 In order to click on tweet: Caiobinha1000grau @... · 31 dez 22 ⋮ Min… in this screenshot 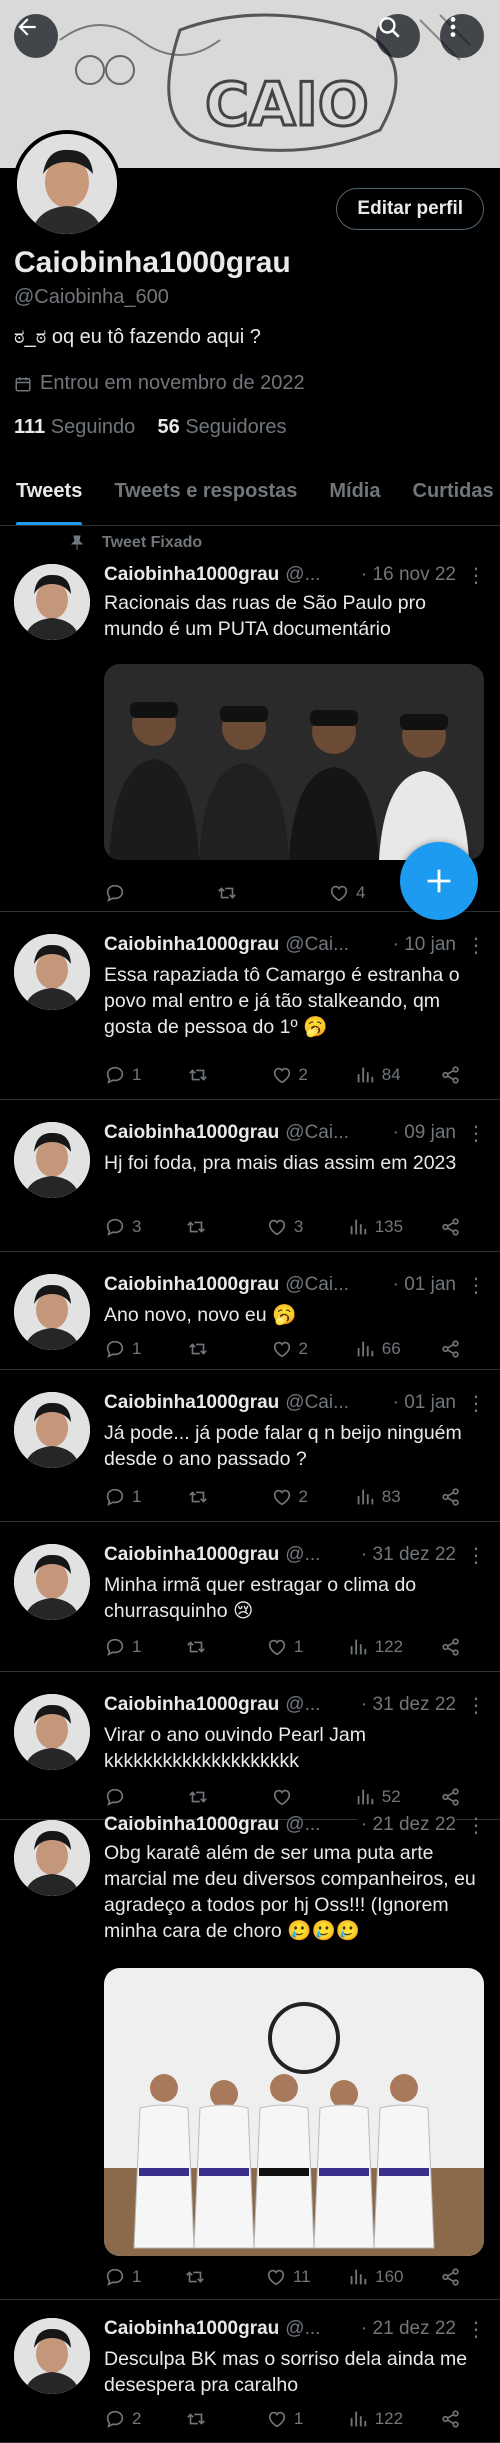, I will do `click(250, 1597)`.